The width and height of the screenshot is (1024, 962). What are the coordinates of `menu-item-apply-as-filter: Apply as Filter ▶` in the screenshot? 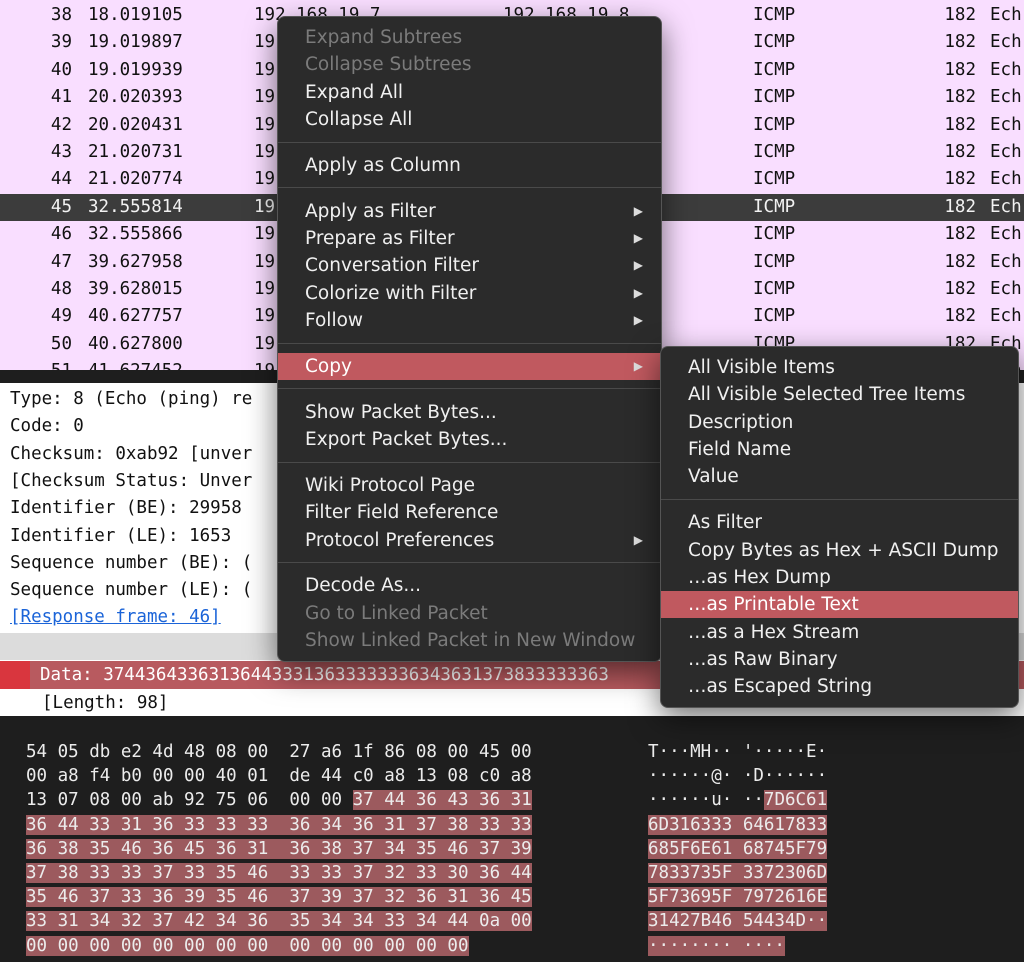 It's located at (469, 211).